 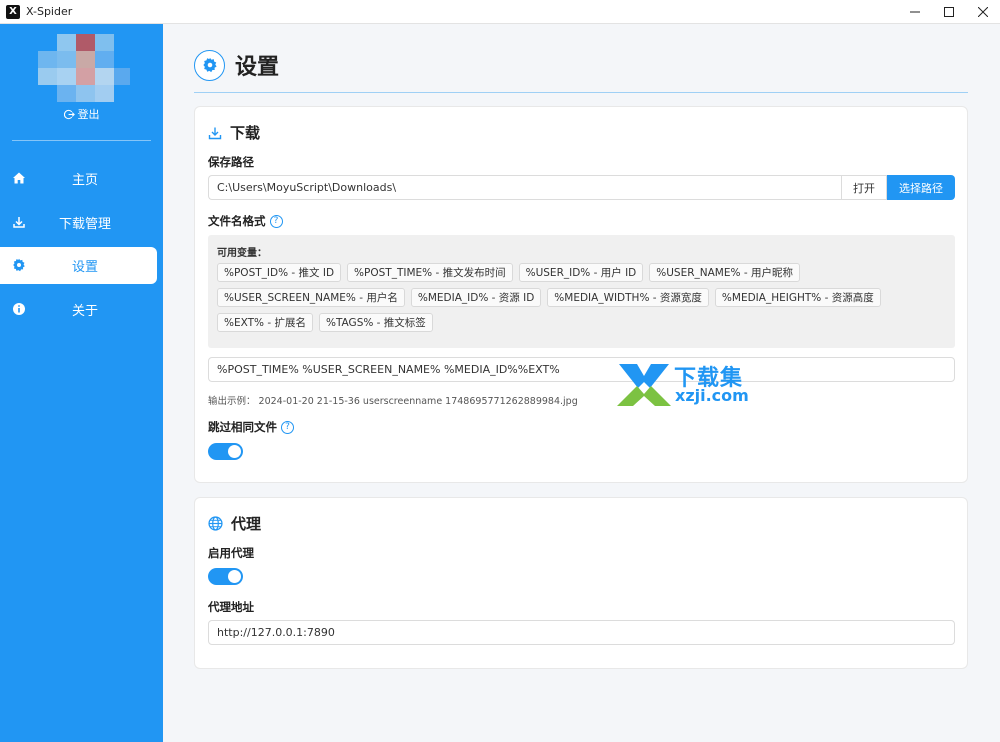 I want to click on variable-chip: %USER_NAME% - 用户昵称, so click(x=724, y=272).